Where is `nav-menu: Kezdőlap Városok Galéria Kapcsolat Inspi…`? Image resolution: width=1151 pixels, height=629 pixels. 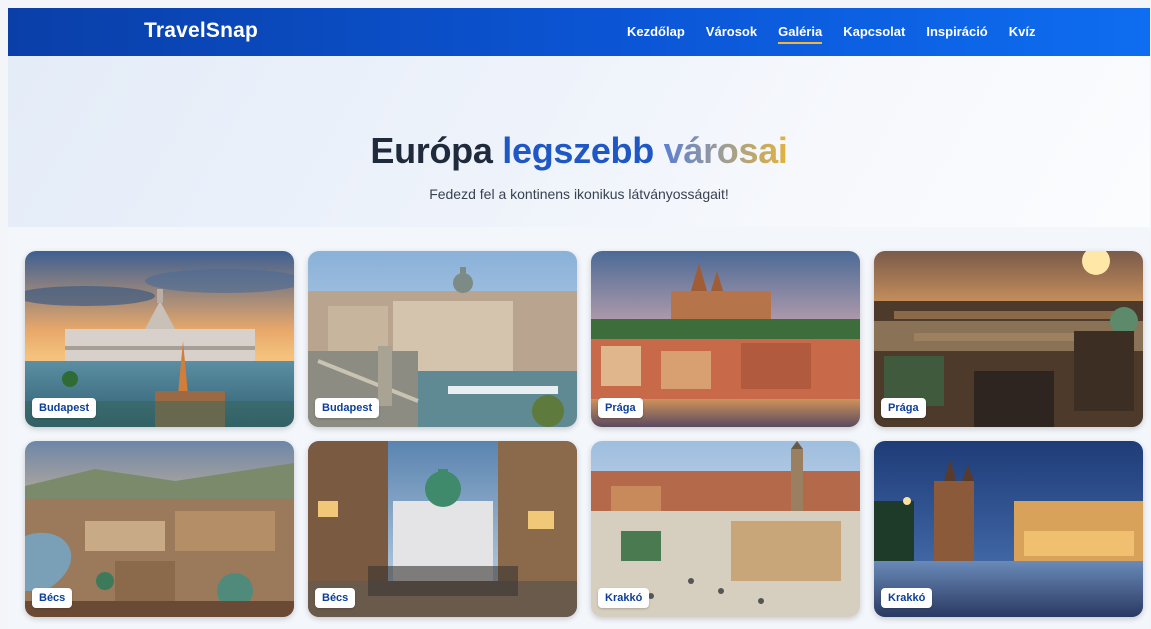
nav-menu: Kezdőlap Városok Galéria Kapcsolat Inspi… is located at coordinates (842, 34).